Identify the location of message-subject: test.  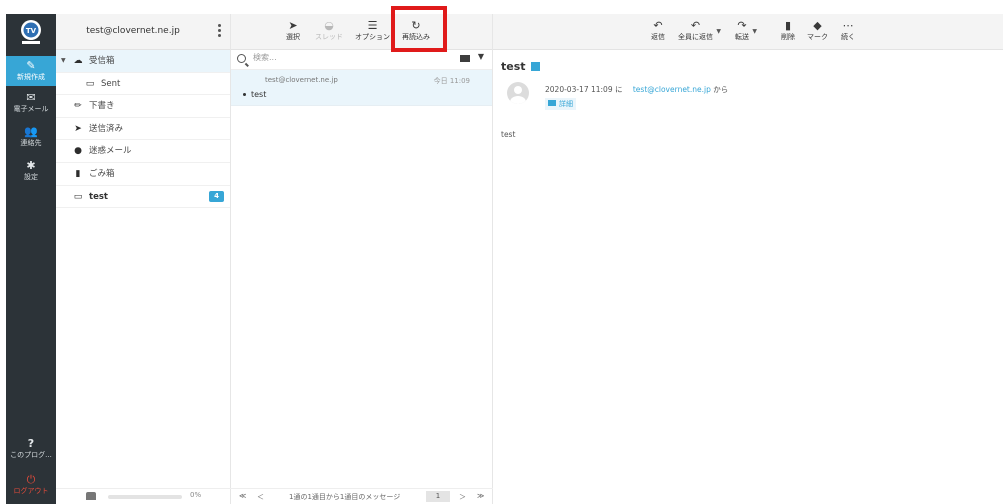
(254, 94).